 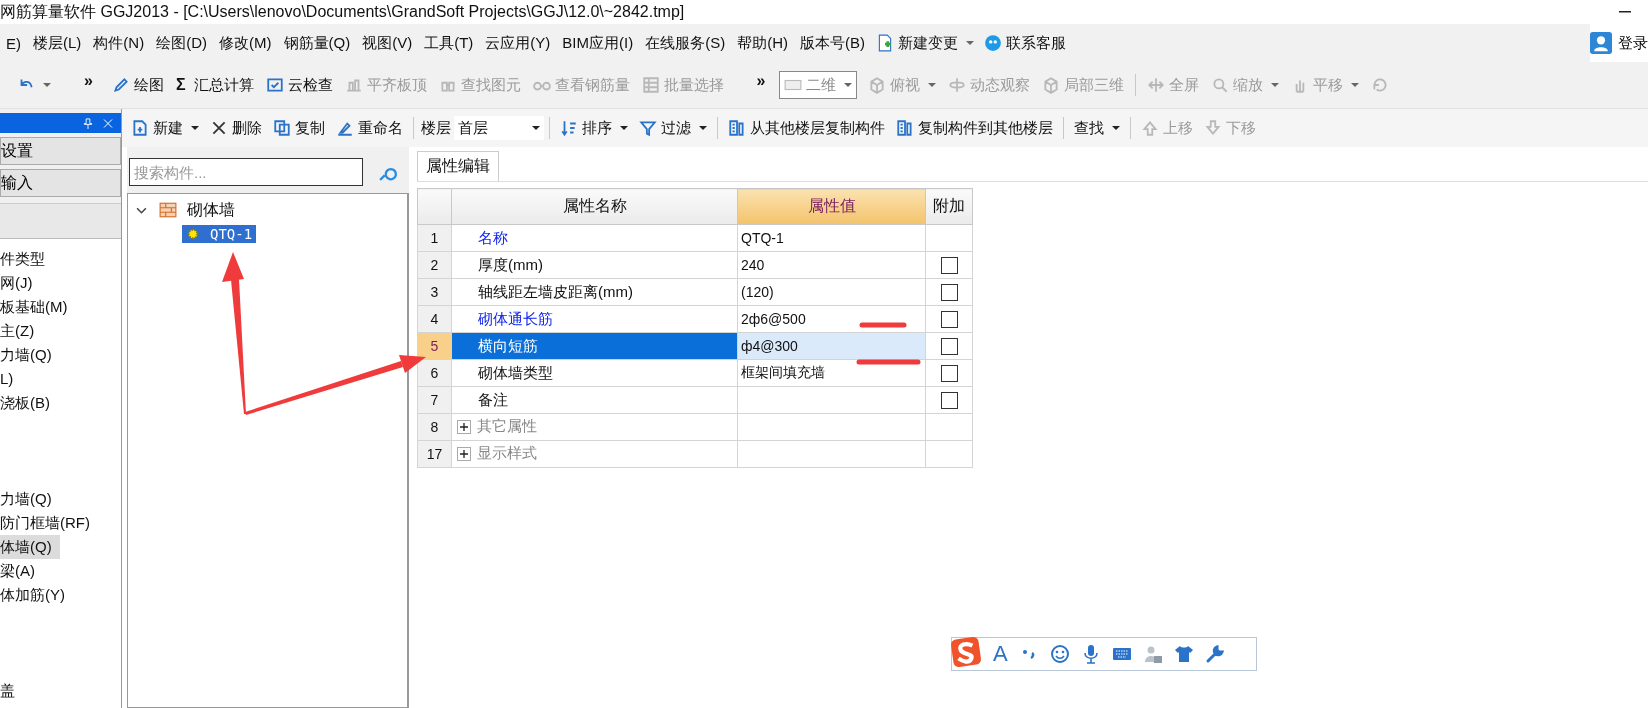 What do you see at coordinates (499, 128) in the screenshot?
I see `floor-select: 首层` at bounding box center [499, 128].